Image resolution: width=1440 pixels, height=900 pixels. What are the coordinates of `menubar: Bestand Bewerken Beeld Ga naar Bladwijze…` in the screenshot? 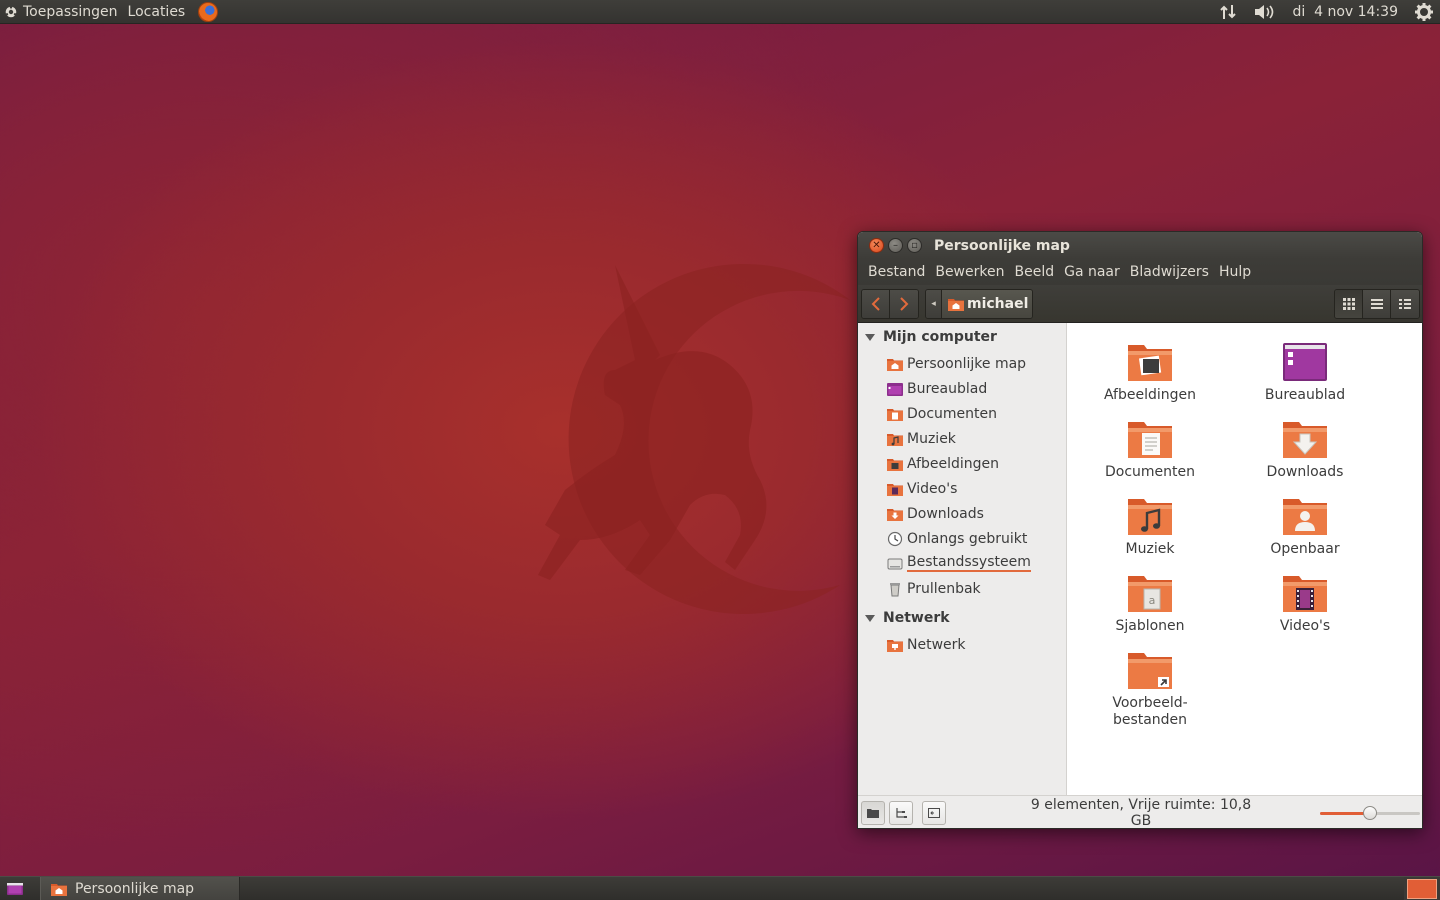 It's located at (1140, 272).